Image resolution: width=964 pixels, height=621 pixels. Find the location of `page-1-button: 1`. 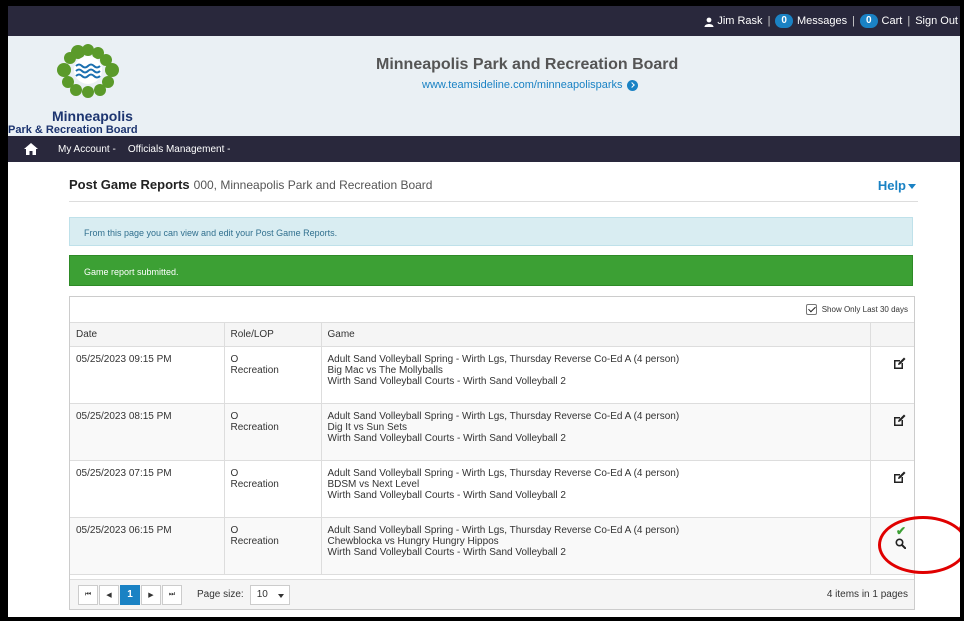

page-1-button: 1 is located at coordinates (130, 594).